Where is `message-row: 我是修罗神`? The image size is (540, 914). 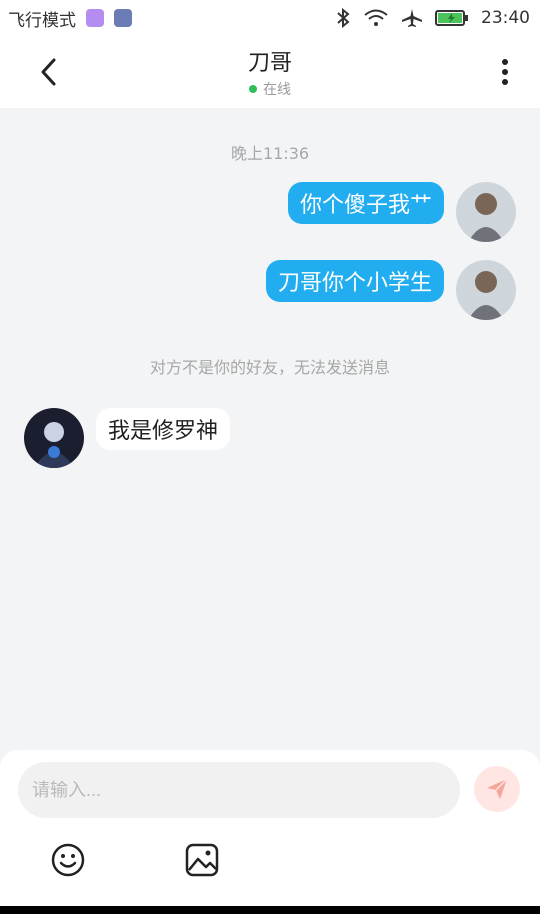 message-row: 我是修罗神 is located at coordinates (270, 439).